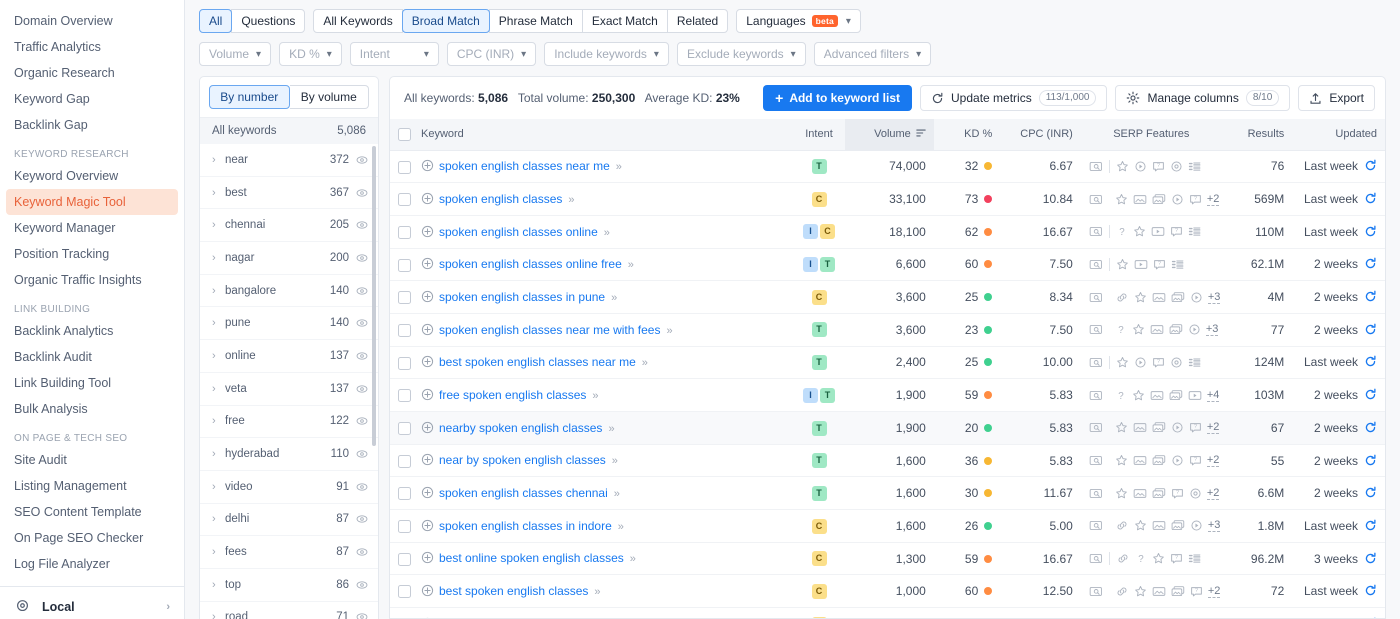  What do you see at coordinates (445, 21) in the screenshot?
I see `match-tab-broad-match: Broad Match` at bounding box center [445, 21].